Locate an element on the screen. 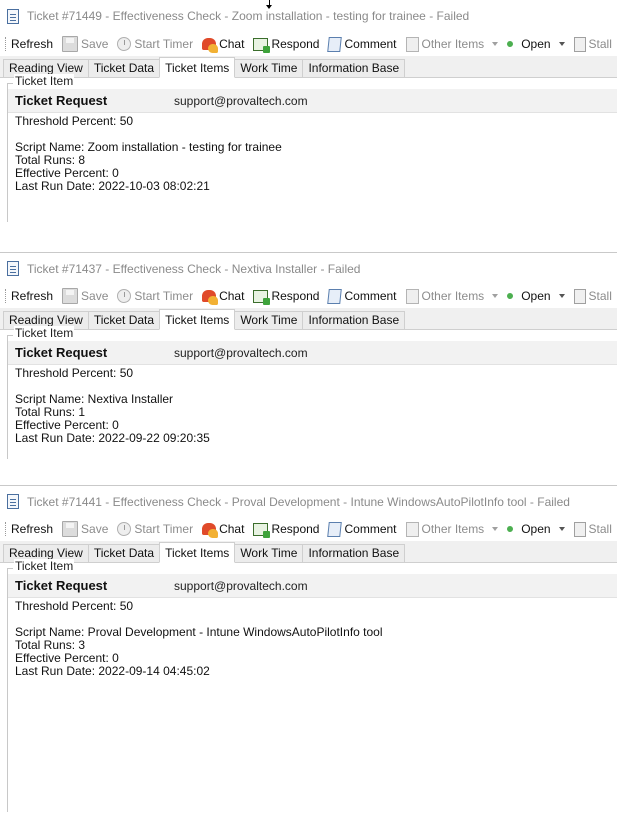 The image size is (617, 838). other-items-icon is located at coordinates (412, 296).